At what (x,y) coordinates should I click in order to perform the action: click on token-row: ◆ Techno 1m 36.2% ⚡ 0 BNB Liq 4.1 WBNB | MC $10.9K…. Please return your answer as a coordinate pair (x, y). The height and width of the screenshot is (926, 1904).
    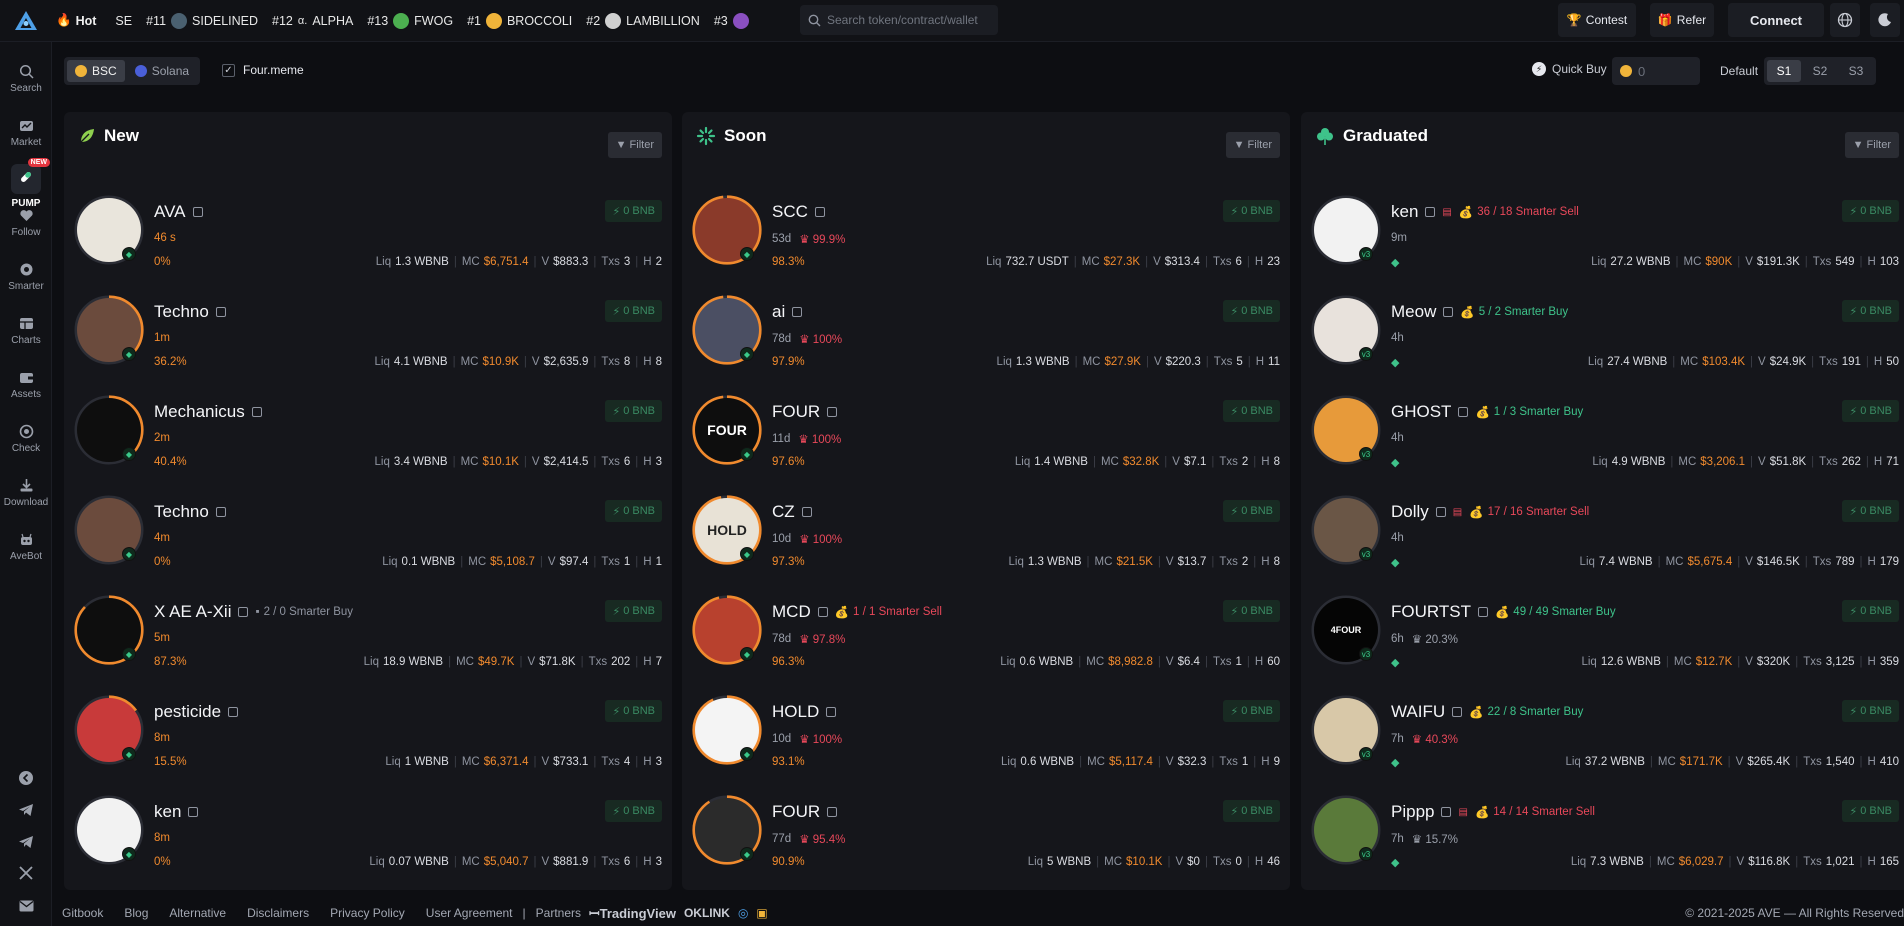
    Looking at the image, I should click on (368, 340).